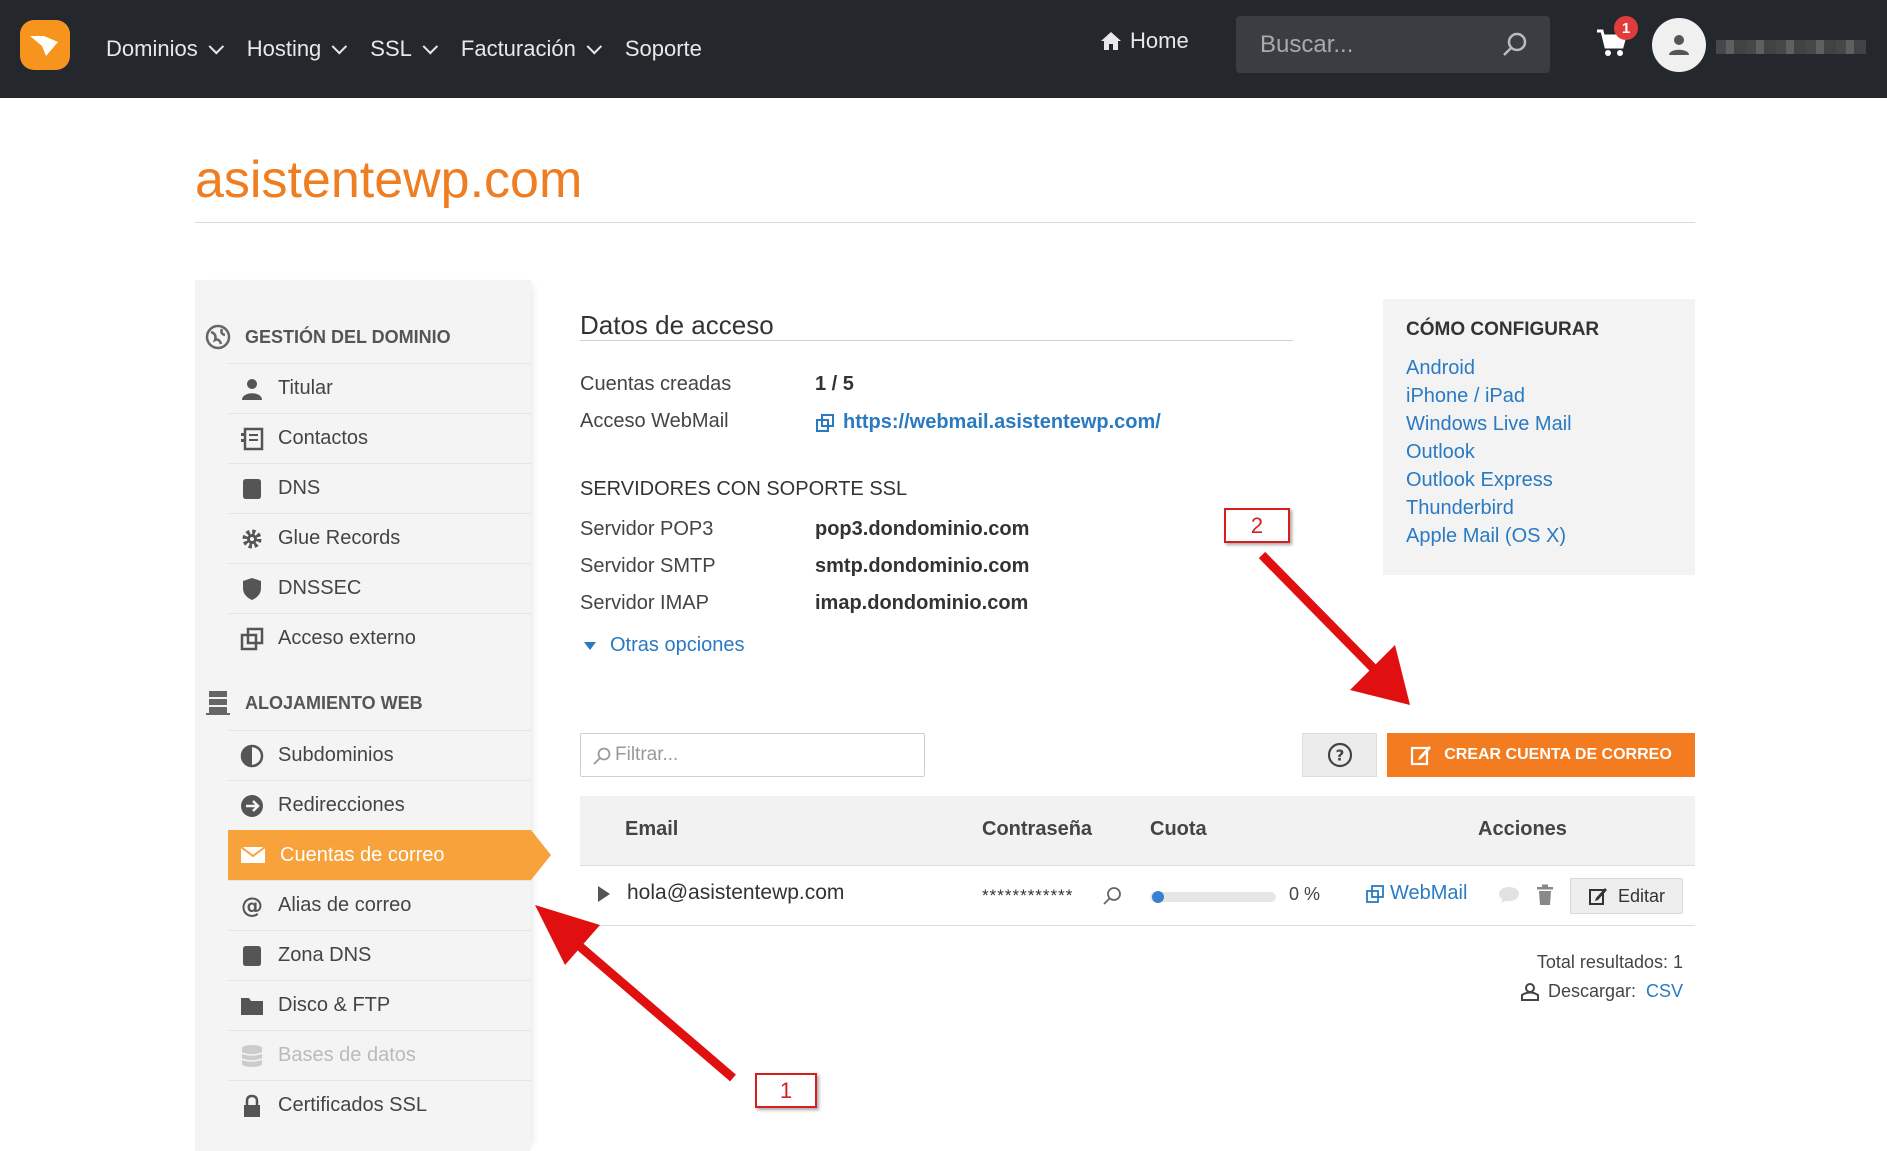  I want to click on half-circle-icon, so click(252, 755).